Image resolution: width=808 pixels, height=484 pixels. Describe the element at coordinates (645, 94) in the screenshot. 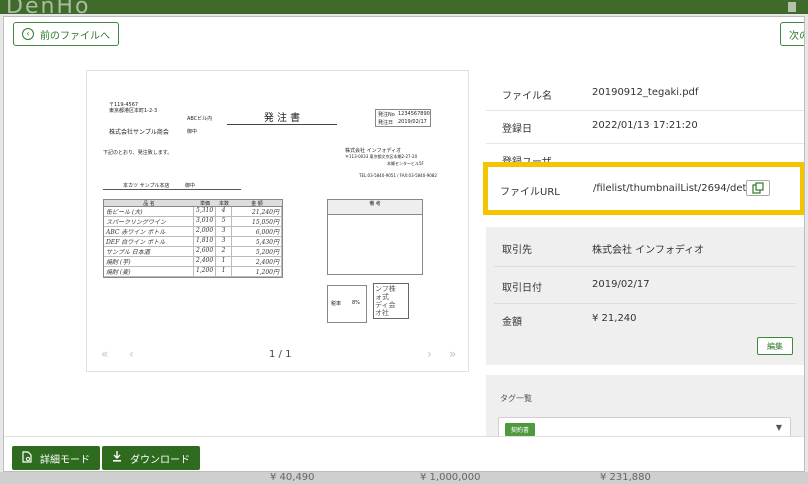

I see `file-name-row: ファイル名 20190912_tegaki.pdf` at that location.